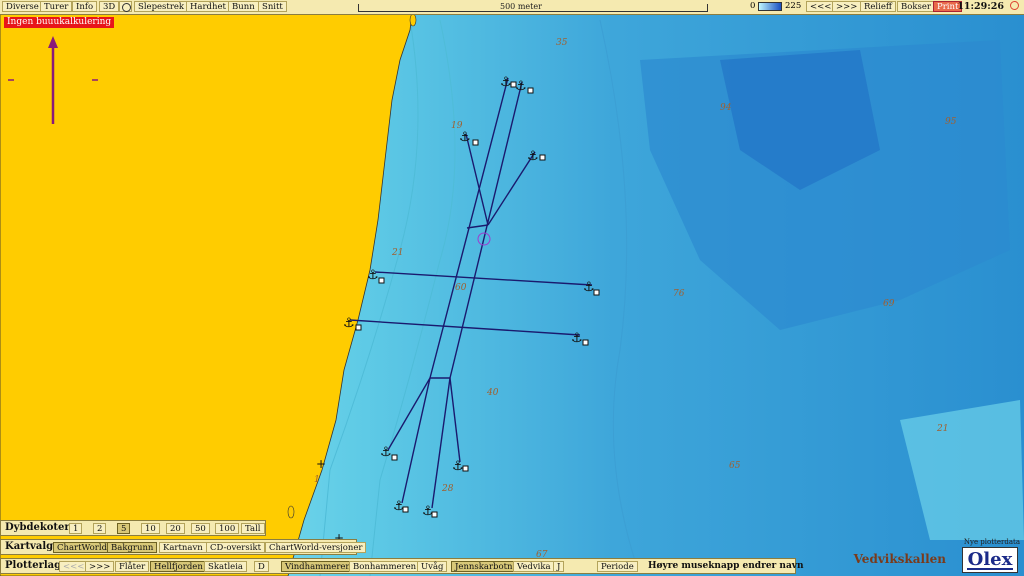 This screenshot has width=1024, height=576. I want to click on menu-hardhet: Hardhet, so click(208, 6).